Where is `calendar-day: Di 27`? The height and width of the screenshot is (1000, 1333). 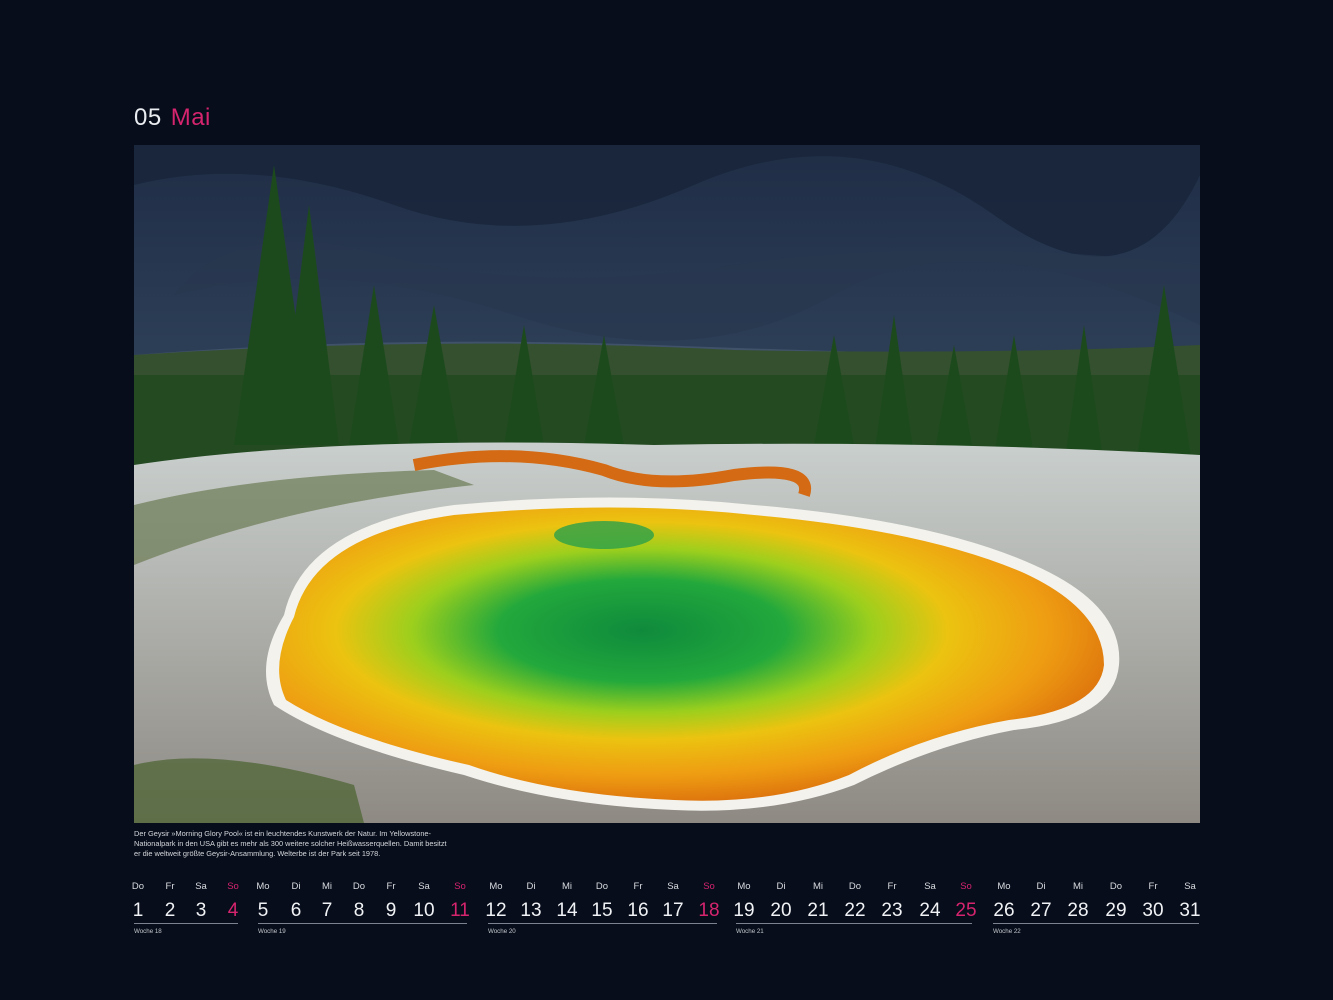 calendar-day: Di 27 is located at coordinates (1041, 901).